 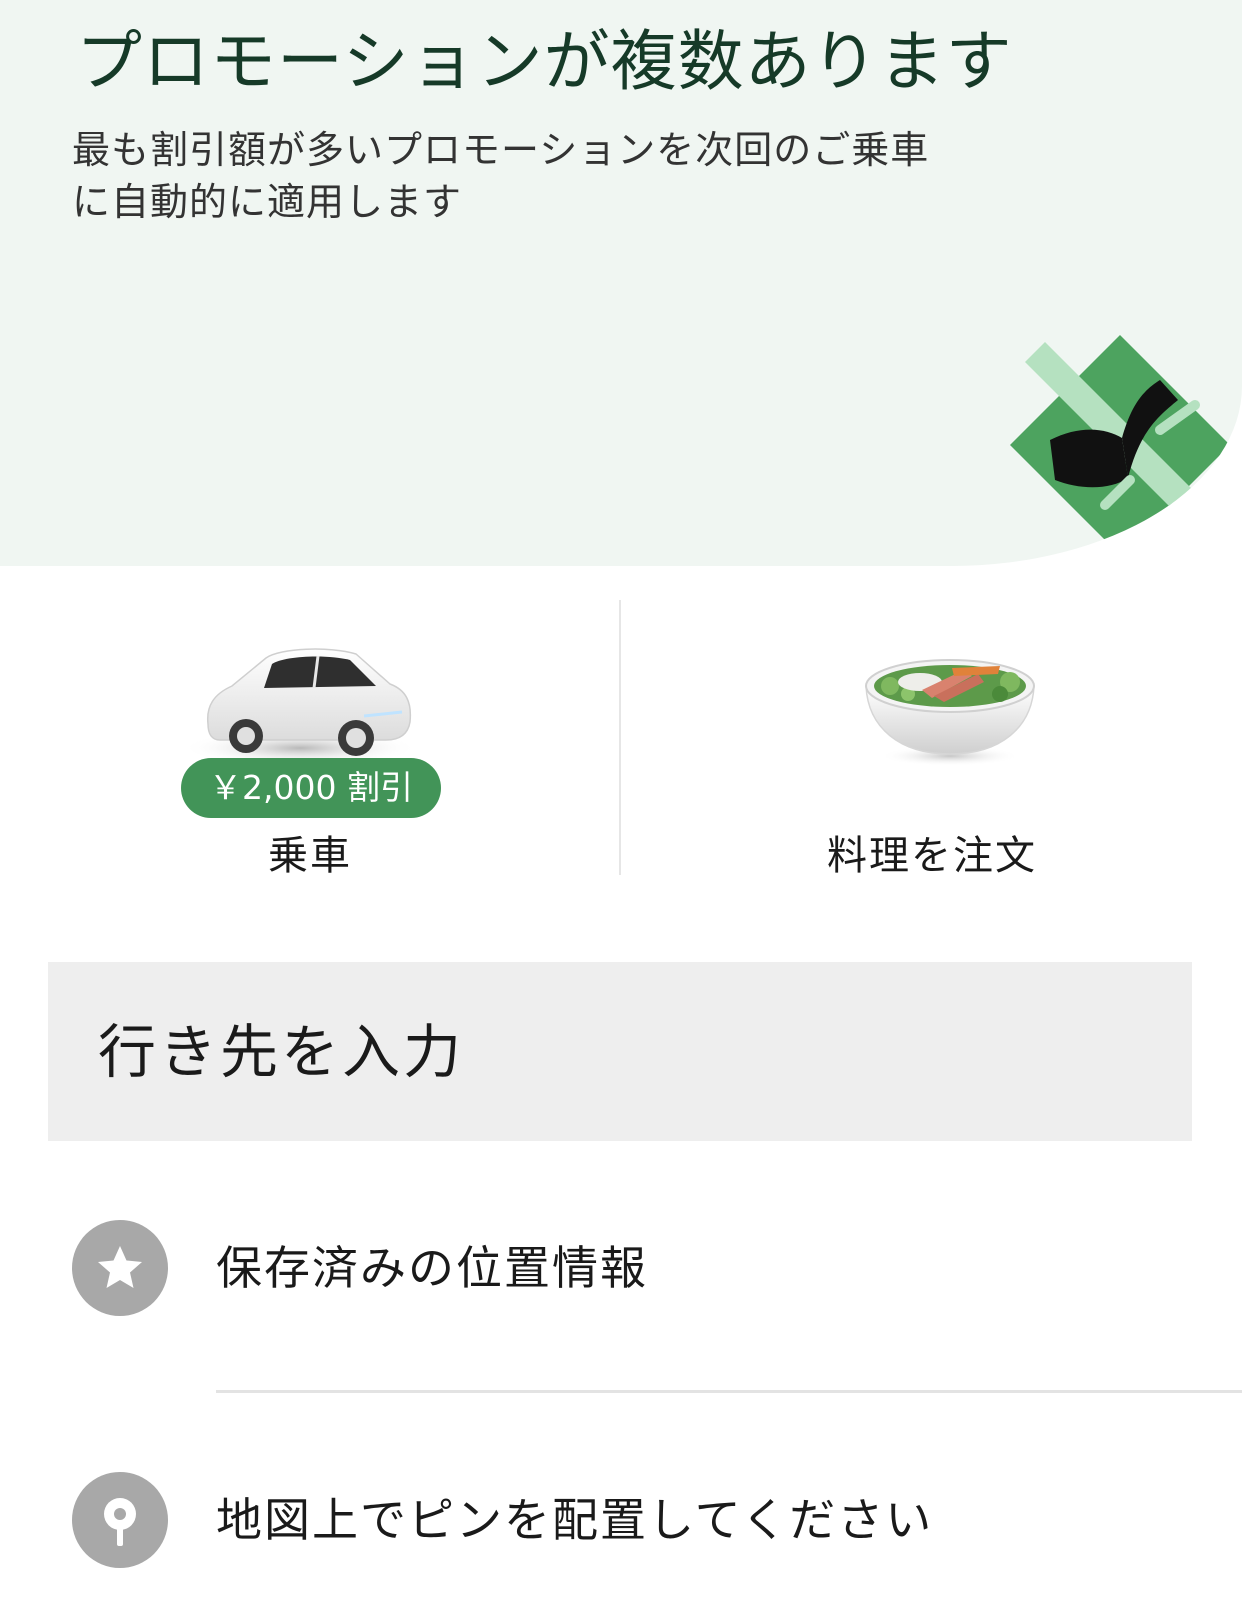 I want to click on destination-search-placeholder: 行き先を入力, so click(x=281, y=1052).